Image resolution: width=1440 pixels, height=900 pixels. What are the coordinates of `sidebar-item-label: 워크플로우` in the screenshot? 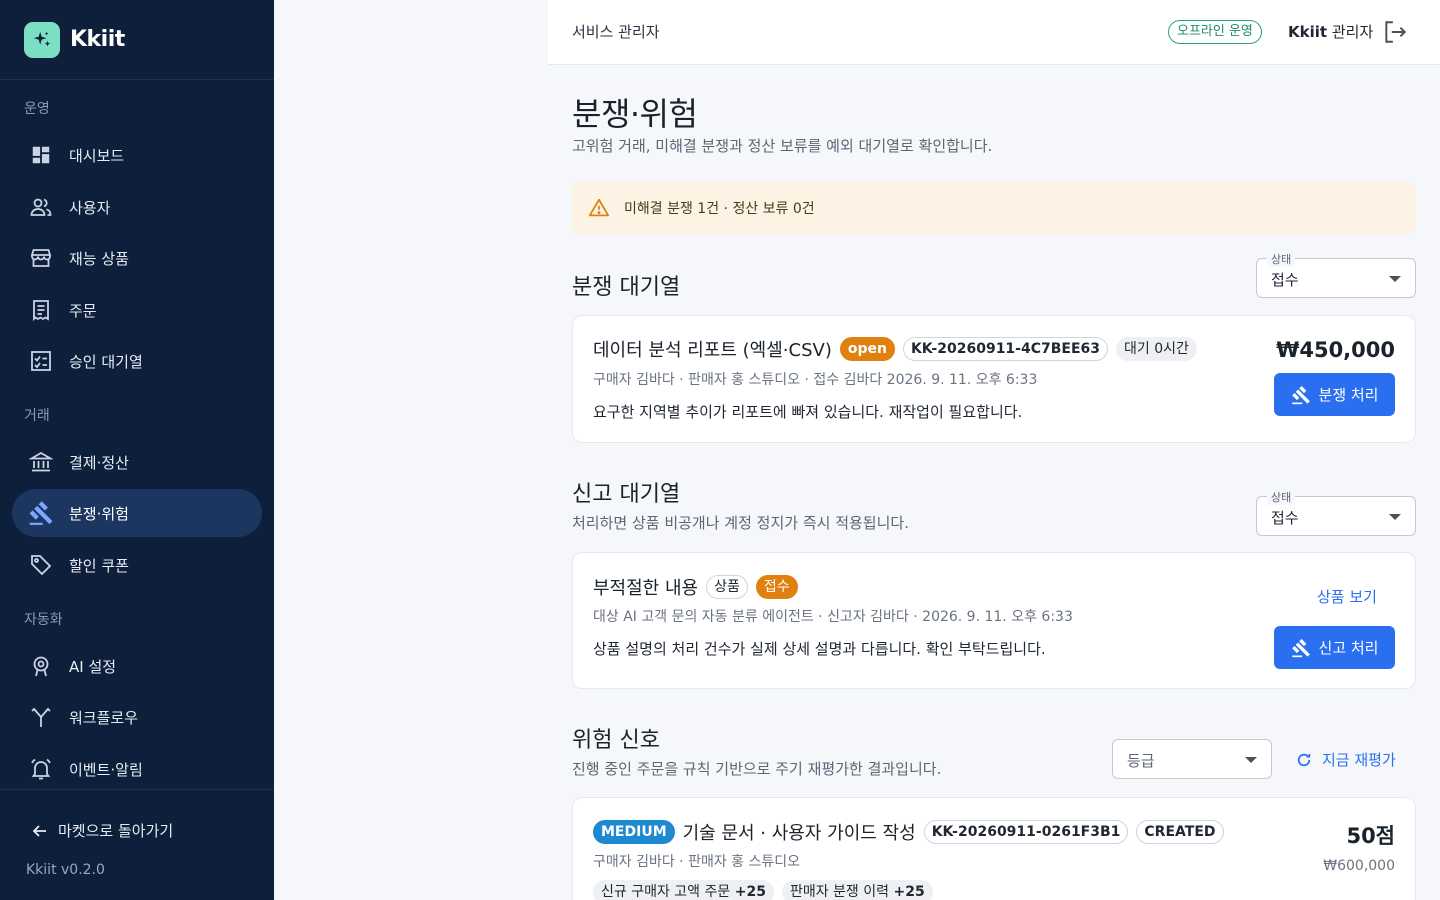 It's located at (104, 717).